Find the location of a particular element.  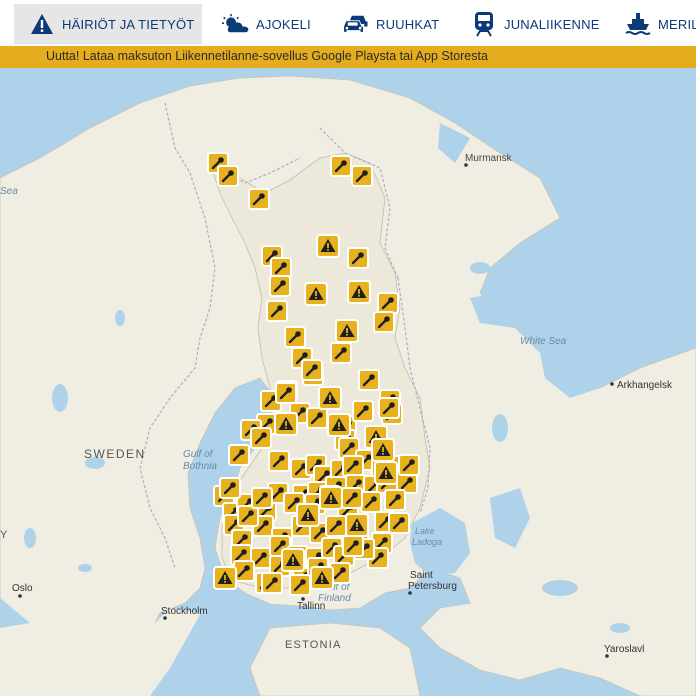

tab-road-weather: AJOKELI is located at coordinates (266, 24).